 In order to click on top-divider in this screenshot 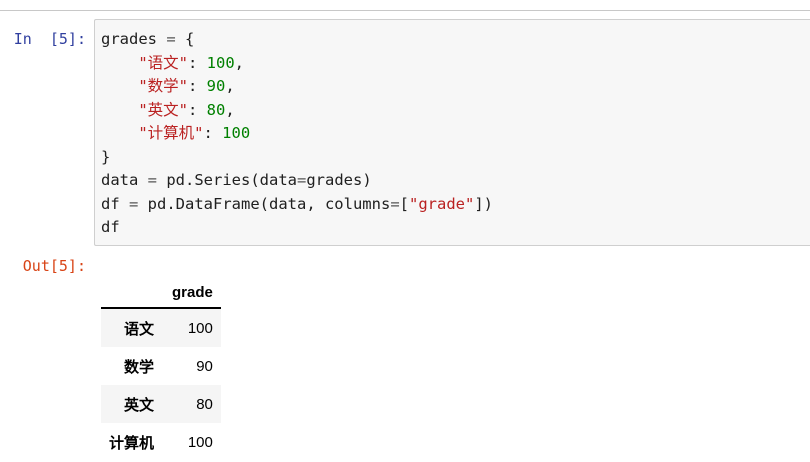, I will do `click(405, 10)`.